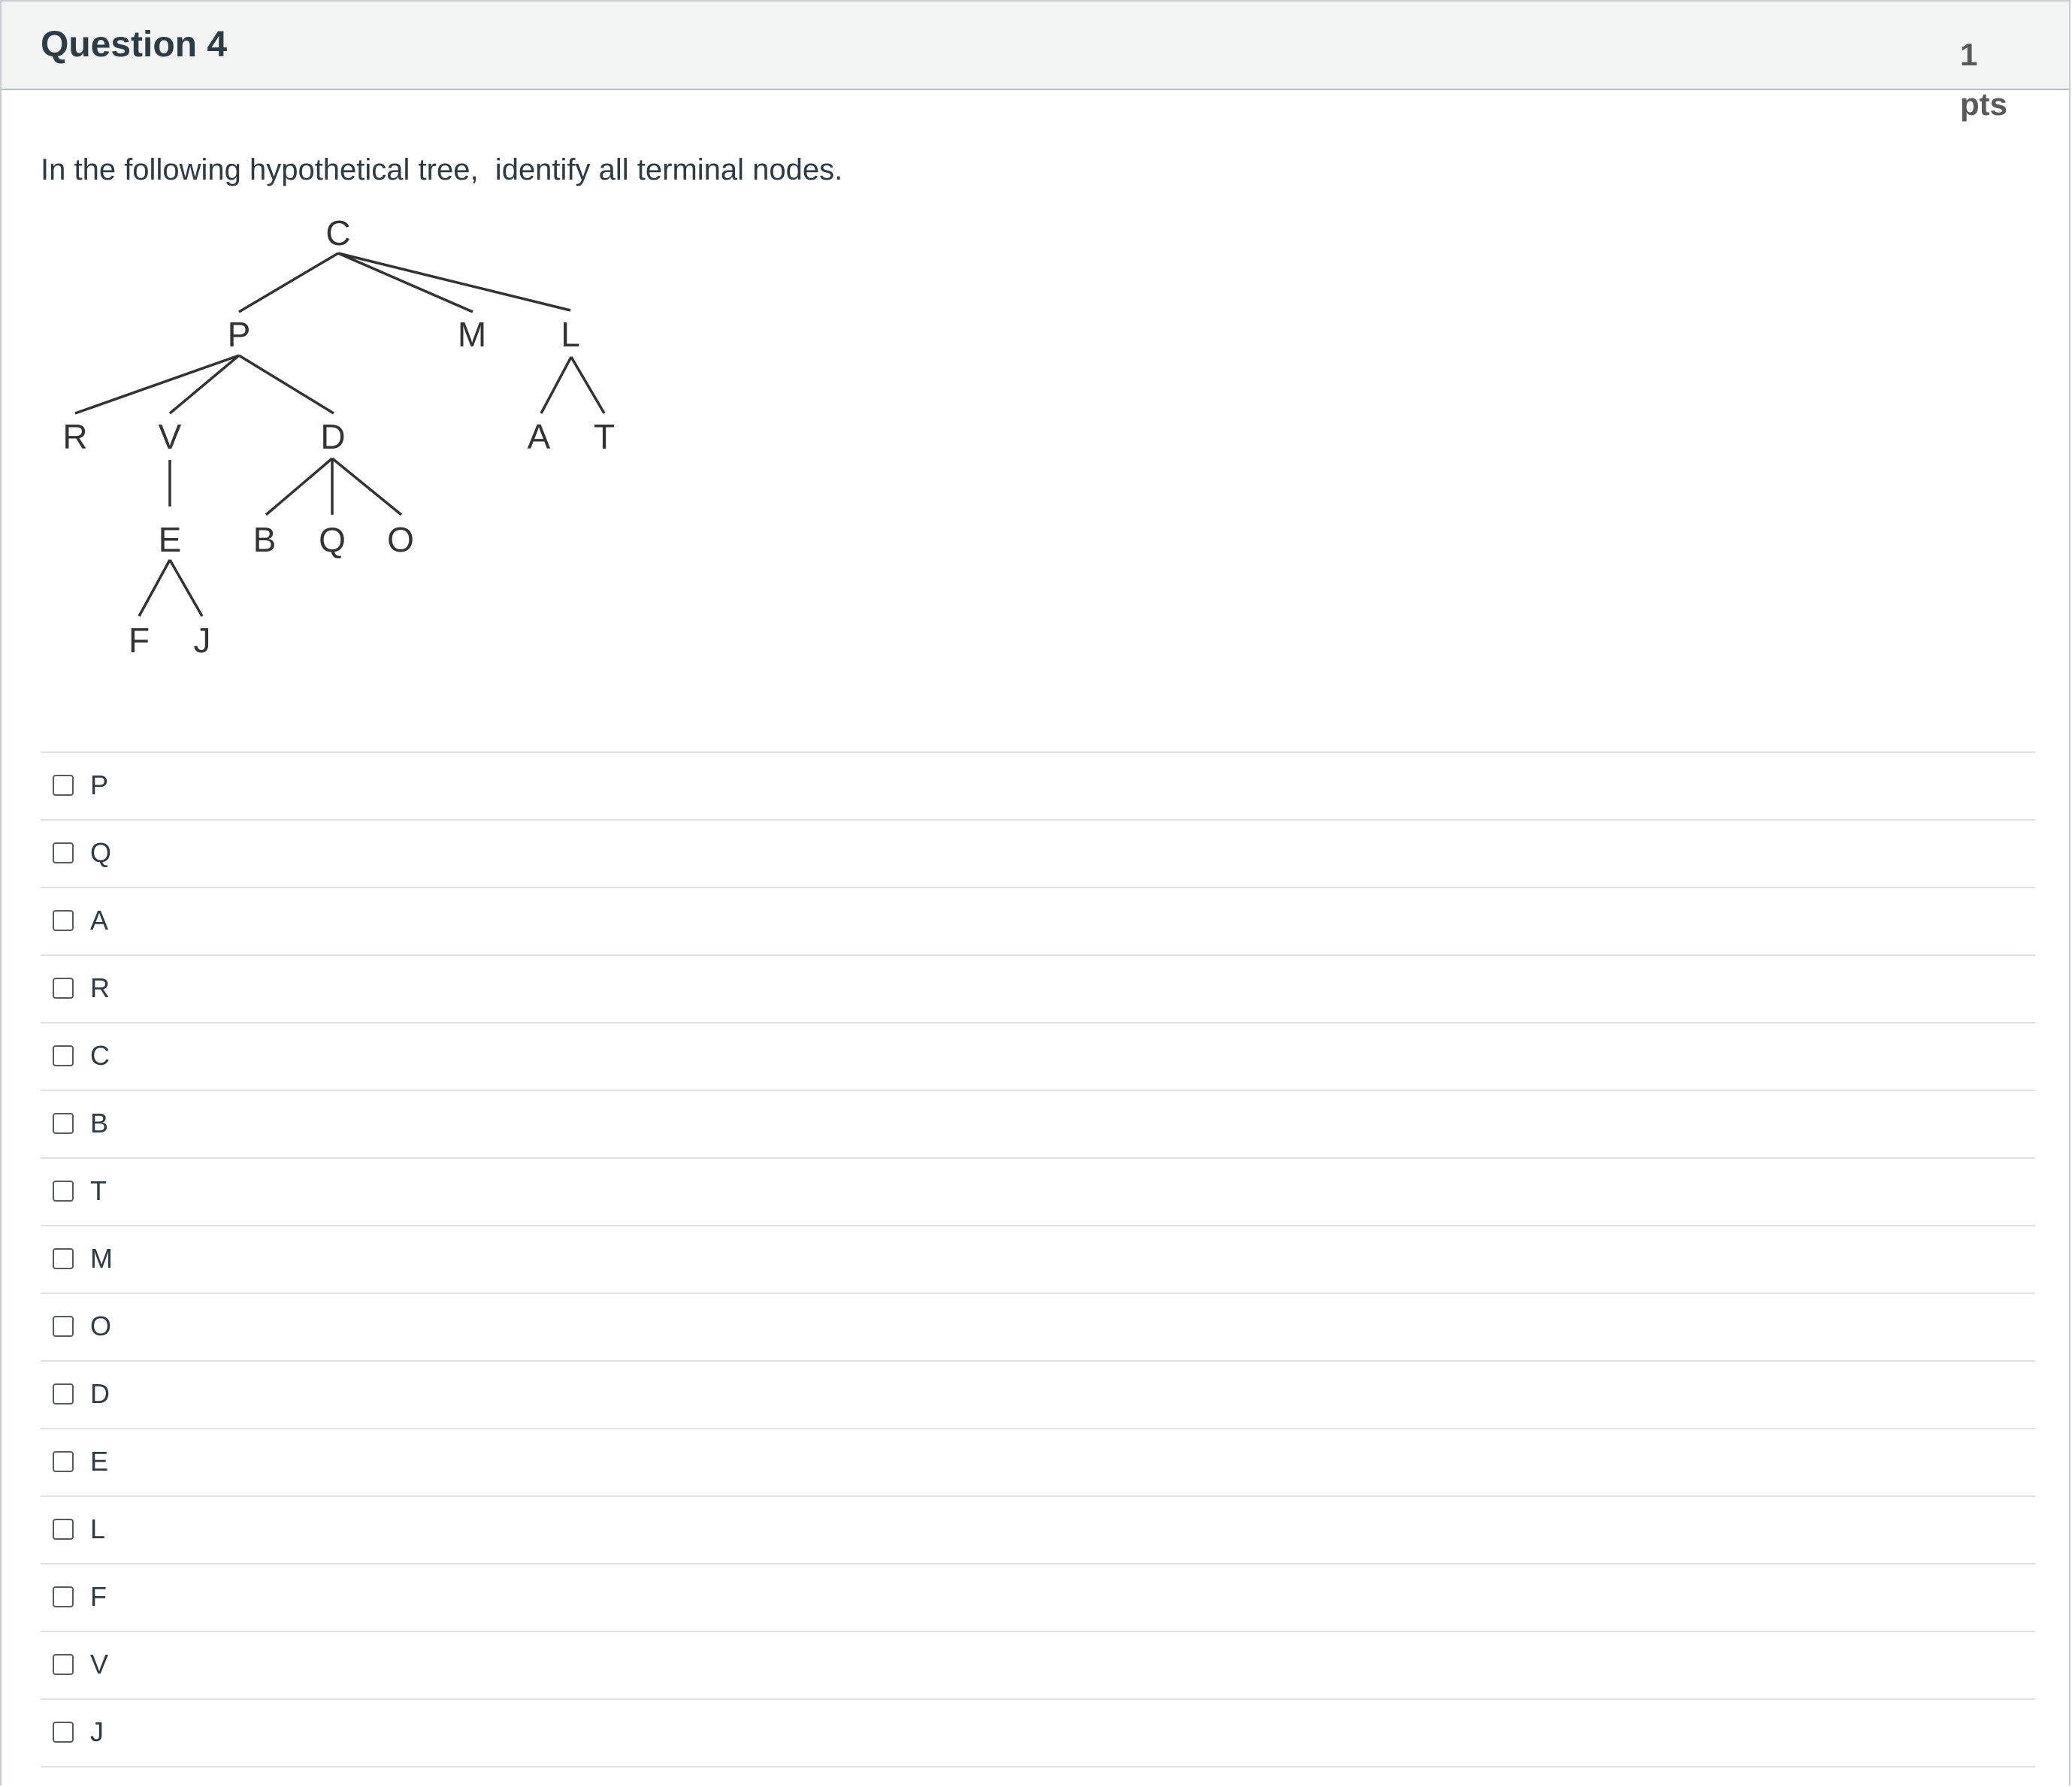  What do you see at coordinates (332, 436) in the screenshot?
I see `tree-node-d: D` at bounding box center [332, 436].